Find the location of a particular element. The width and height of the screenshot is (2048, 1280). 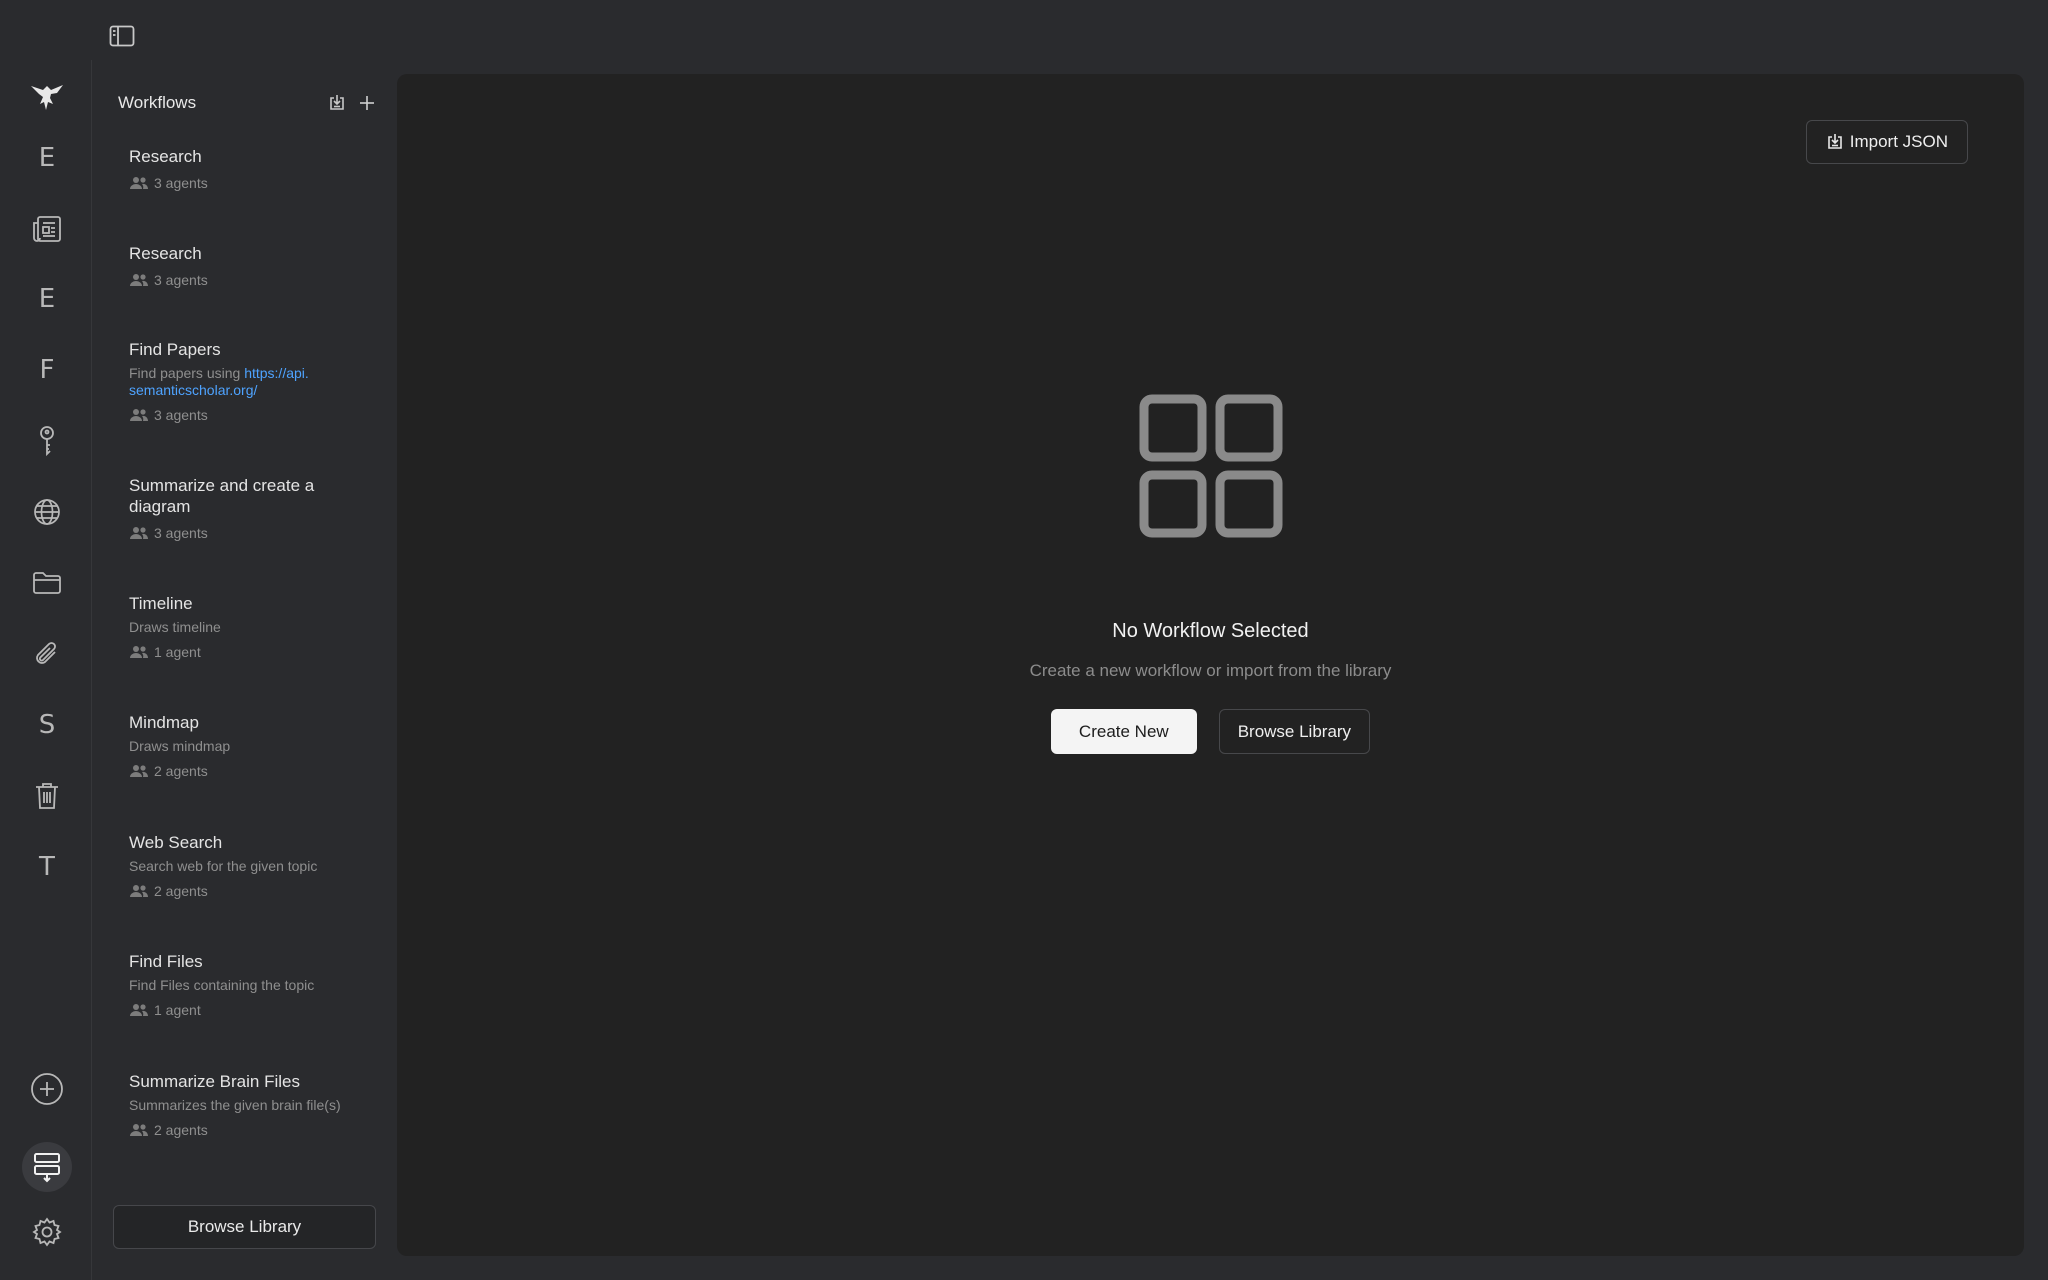

workflow-description: Find Files containing the topic is located at coordinates (222, 985).